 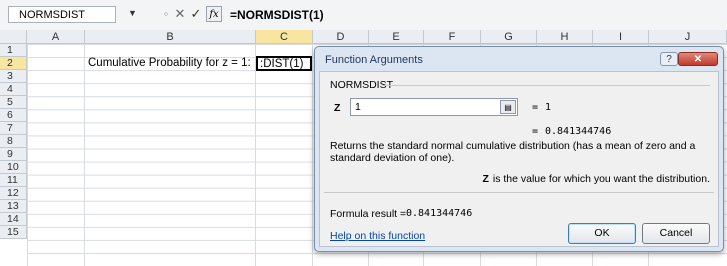 I want to click on name-box-dropdown-icon: ▼, so click(x=132, y=13).